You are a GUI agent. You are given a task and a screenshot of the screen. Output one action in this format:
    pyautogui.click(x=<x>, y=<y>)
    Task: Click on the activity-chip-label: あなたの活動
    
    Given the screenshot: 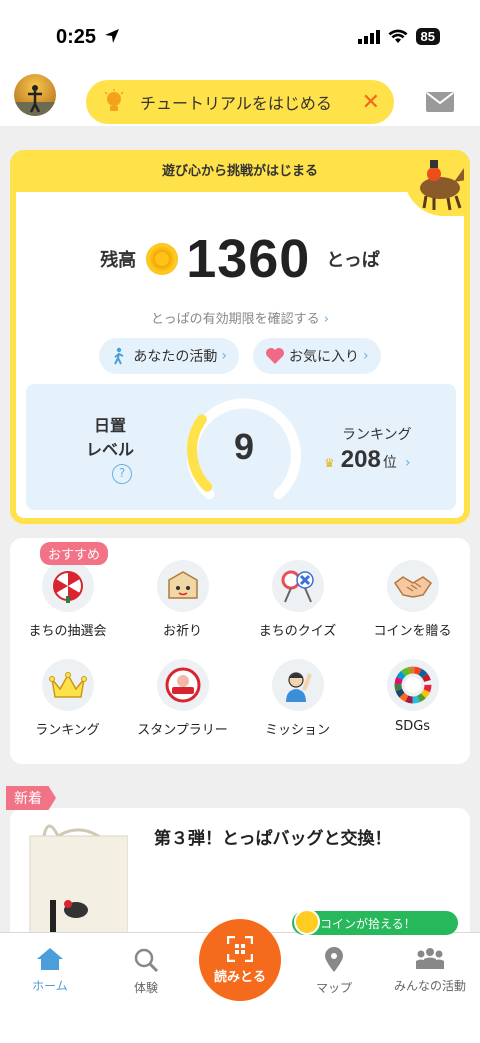 What is the action you would take?
    pyautogui.click(x=175, y=357)
    